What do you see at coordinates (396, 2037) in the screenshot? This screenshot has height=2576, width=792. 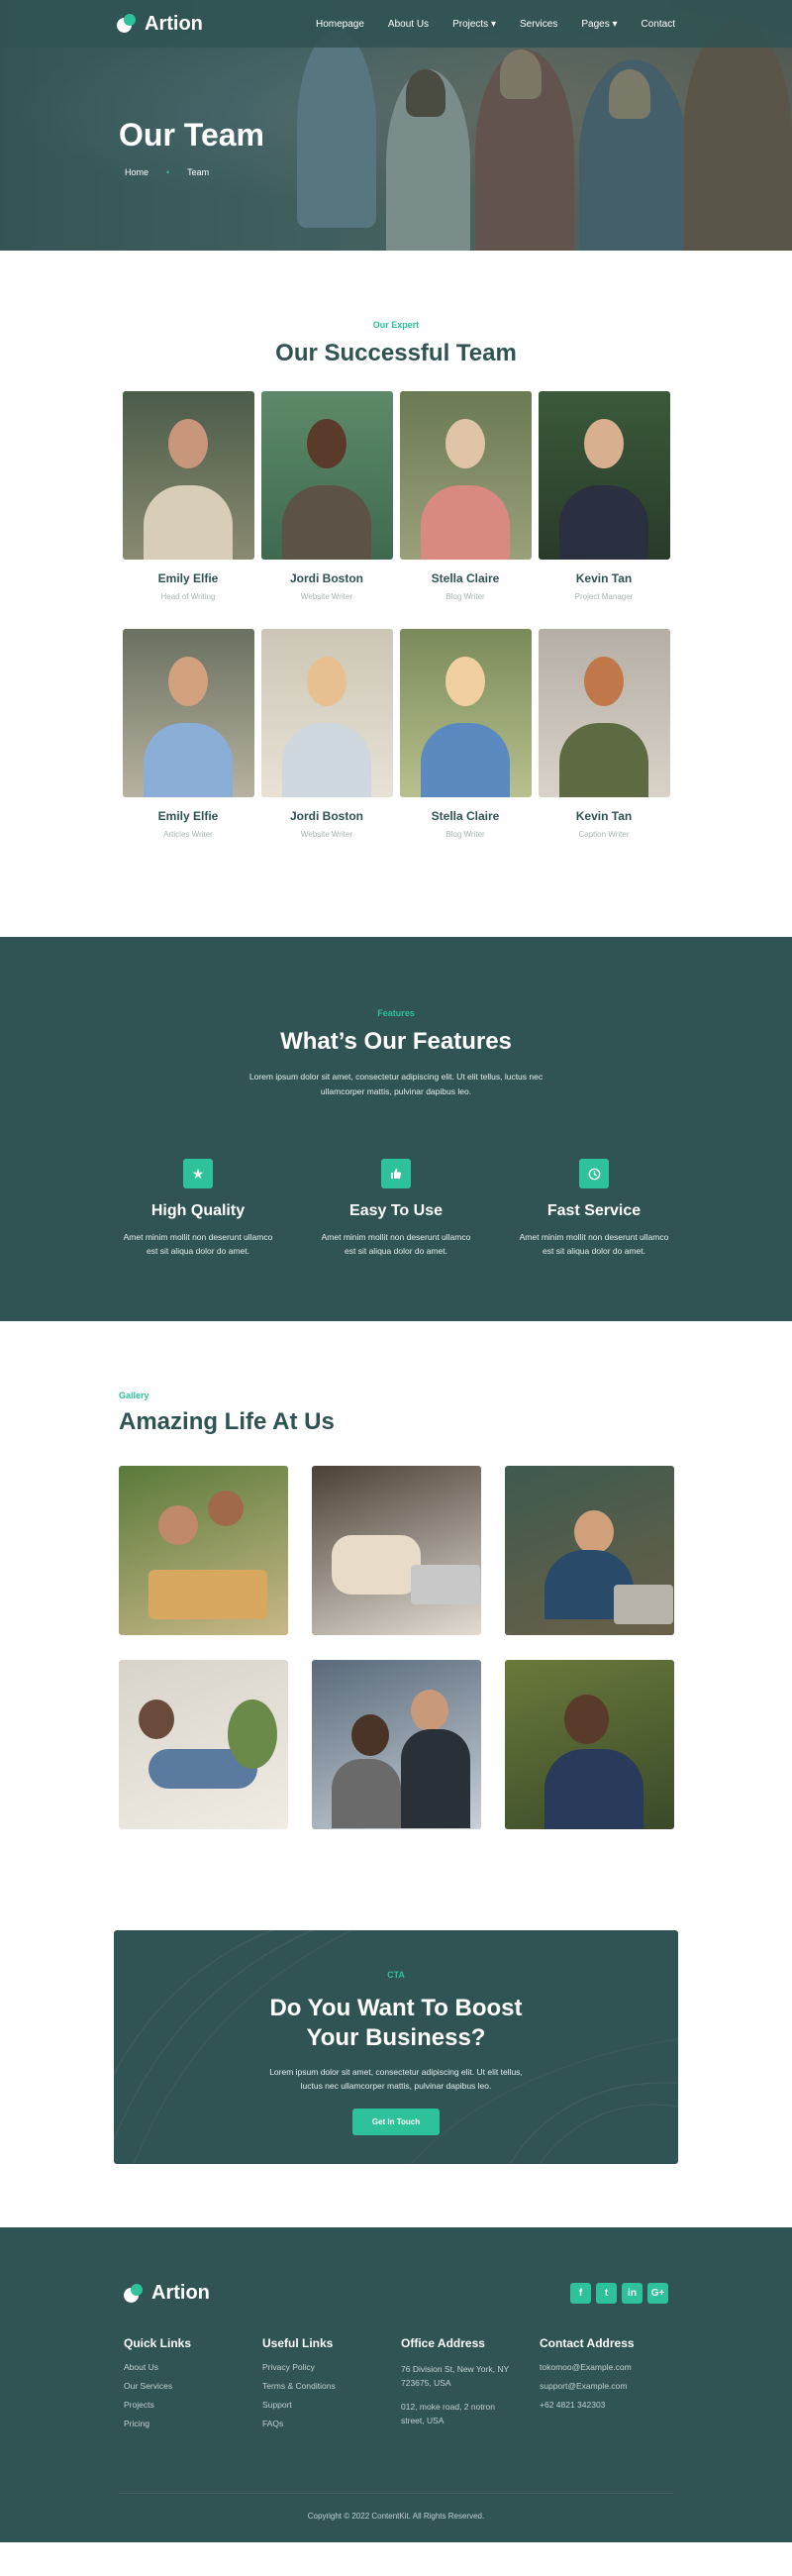 I see `cta-title-line-2: Your Business?` at bounding box center [396, 2037].